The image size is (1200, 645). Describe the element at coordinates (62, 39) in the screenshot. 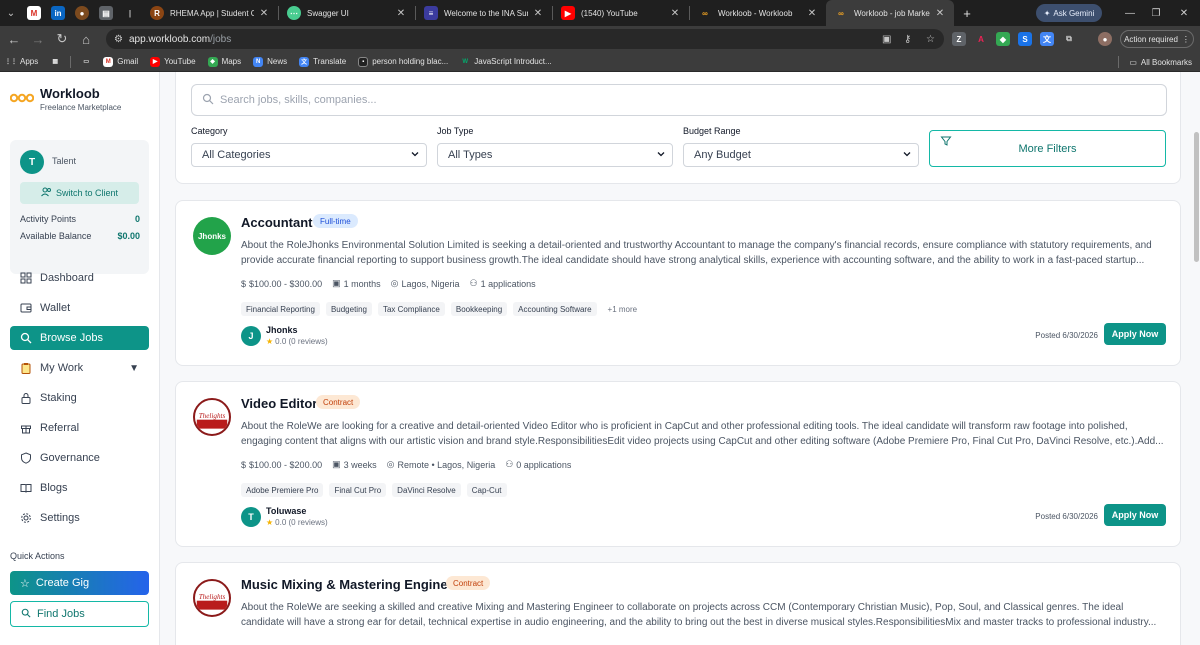

I see `reload-icon: ↻` at that location.